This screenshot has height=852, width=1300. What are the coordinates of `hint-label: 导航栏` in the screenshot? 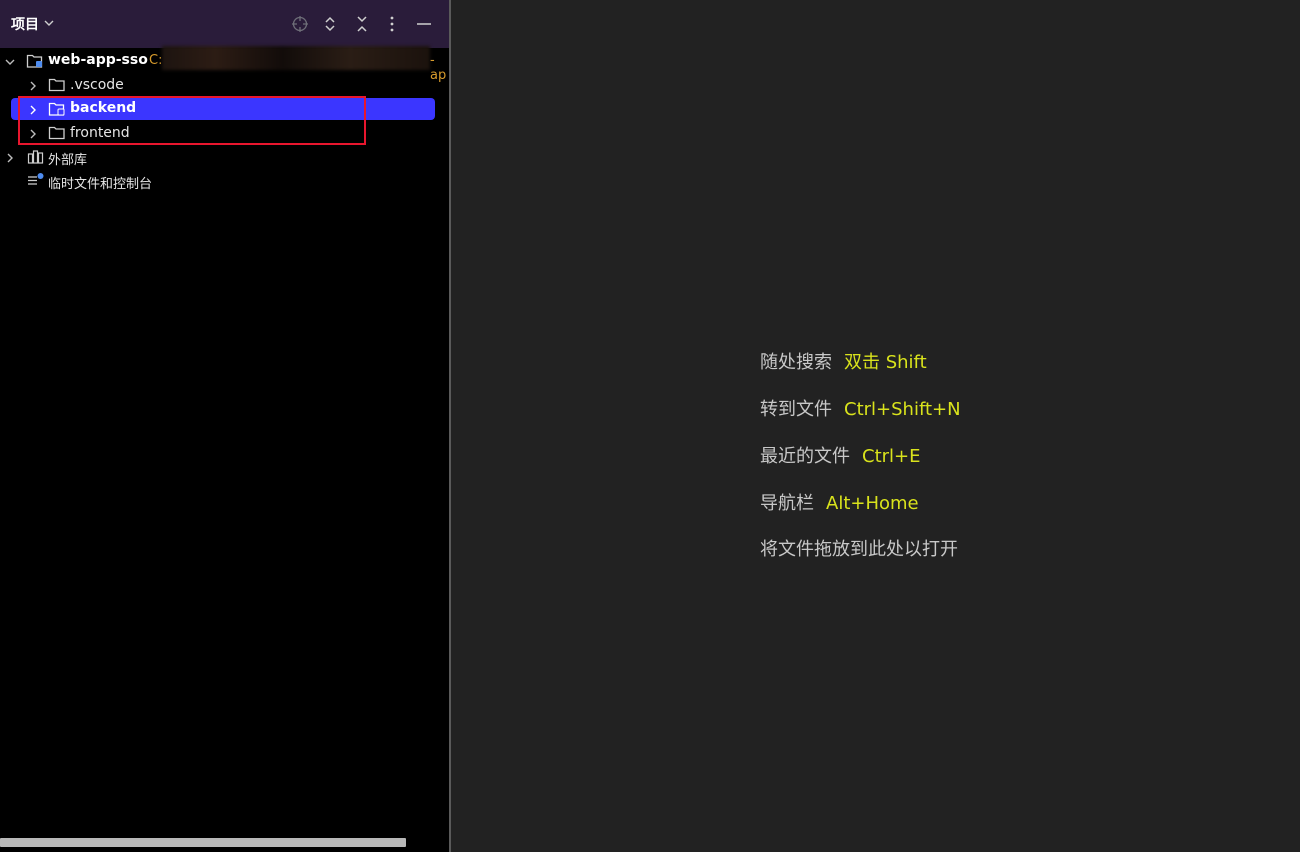 It's located at (787, 503).